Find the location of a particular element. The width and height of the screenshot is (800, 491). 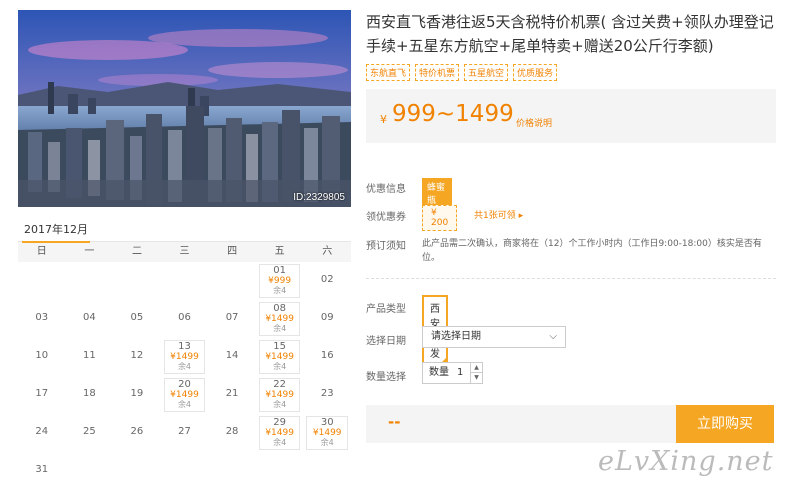

calendar-day: 08 ¥1499 余4 is located at coordinates (280, 319).